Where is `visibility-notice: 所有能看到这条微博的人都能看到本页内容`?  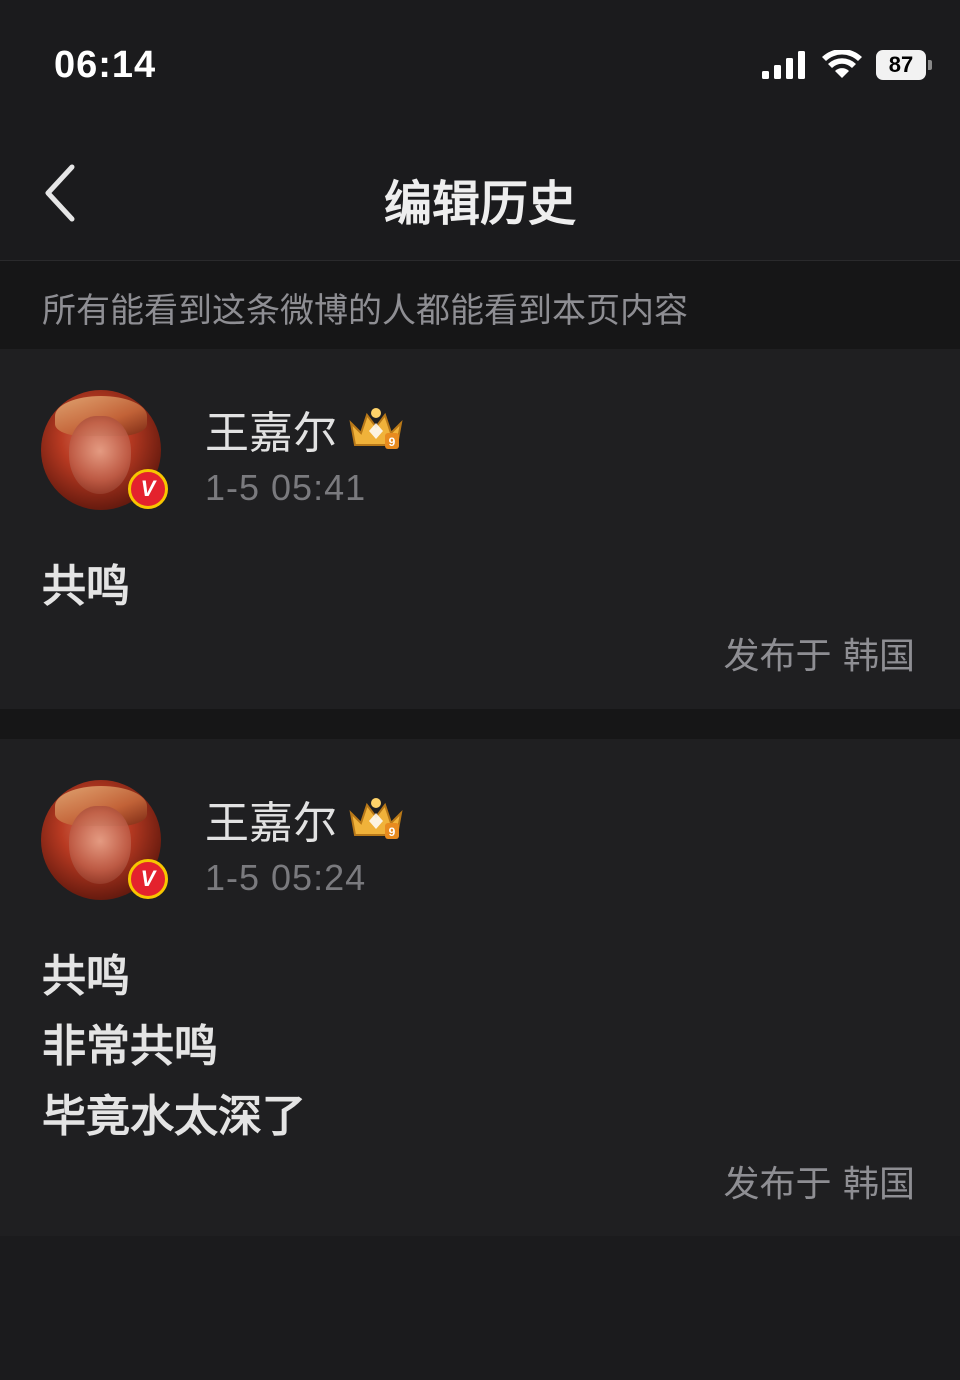
visibility-notice: 所有能看到这条微博的人都能看到本页内容 is located at coordinates (480, 305).